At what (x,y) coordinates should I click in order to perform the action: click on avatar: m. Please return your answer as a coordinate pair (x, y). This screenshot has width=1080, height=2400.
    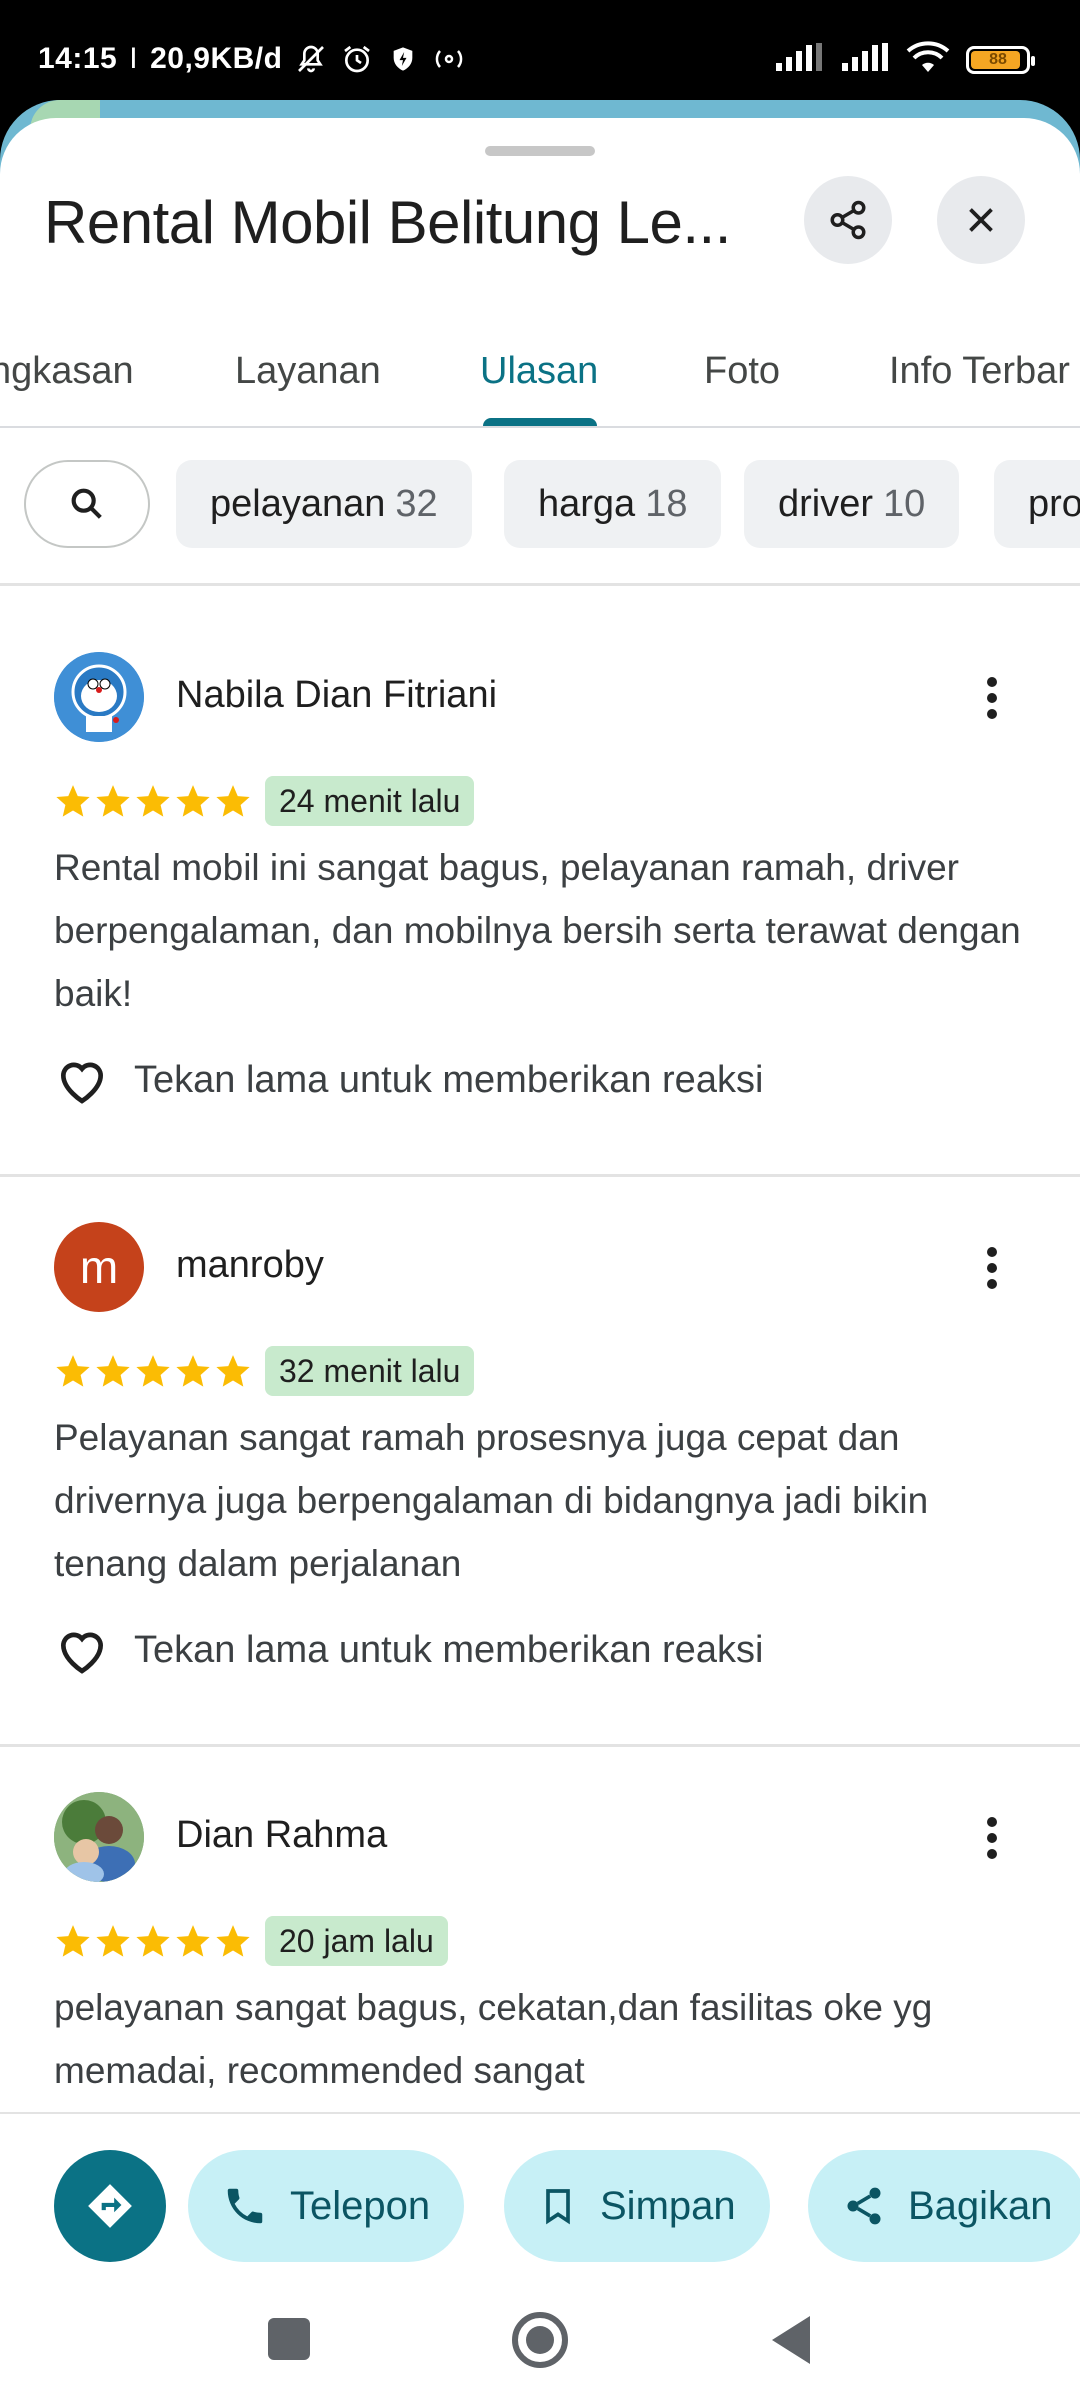
    Looking at the image, I should click on (99, 1267).